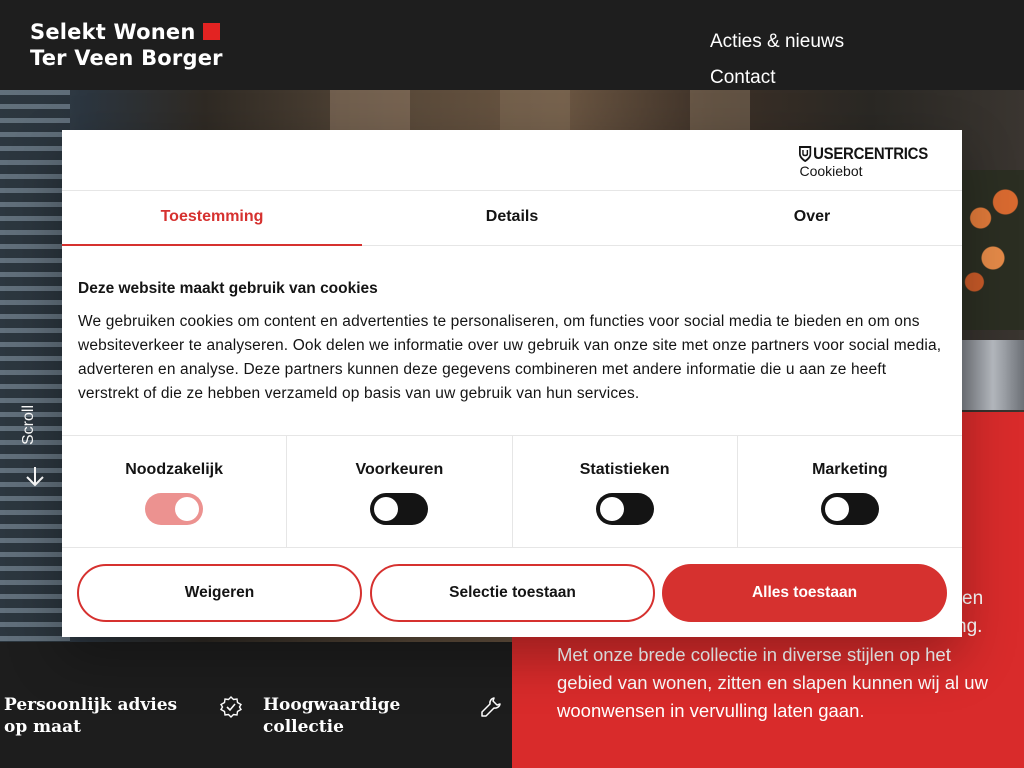  What do you see at coordinates (332, 716) in the screenshot?
I see `feature-collection: Hoogwaardige collectie` at bounding box center [332, 716].